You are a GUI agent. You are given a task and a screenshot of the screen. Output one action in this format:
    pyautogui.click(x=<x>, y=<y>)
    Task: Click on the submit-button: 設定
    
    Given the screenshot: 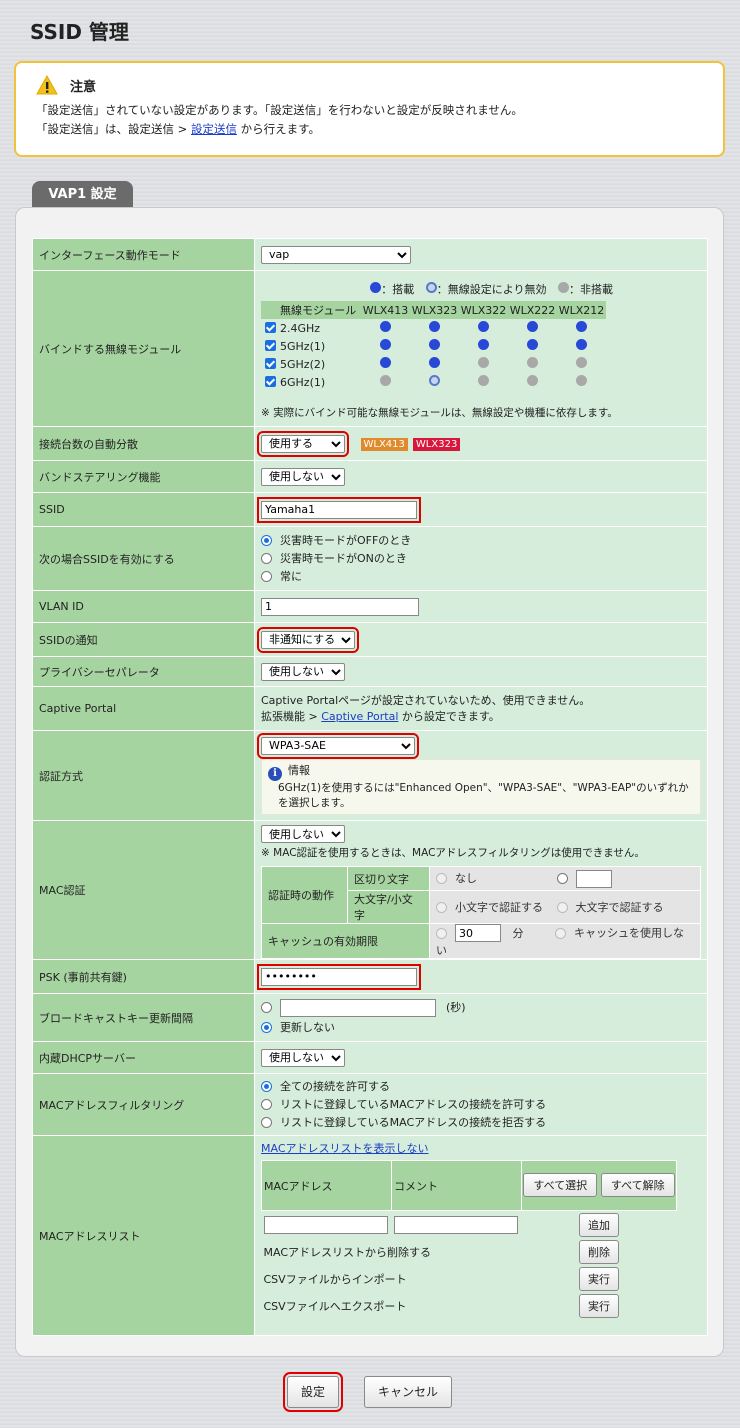 What is the action you would take?
    pyautogui.click(x=313, y=1392)
    